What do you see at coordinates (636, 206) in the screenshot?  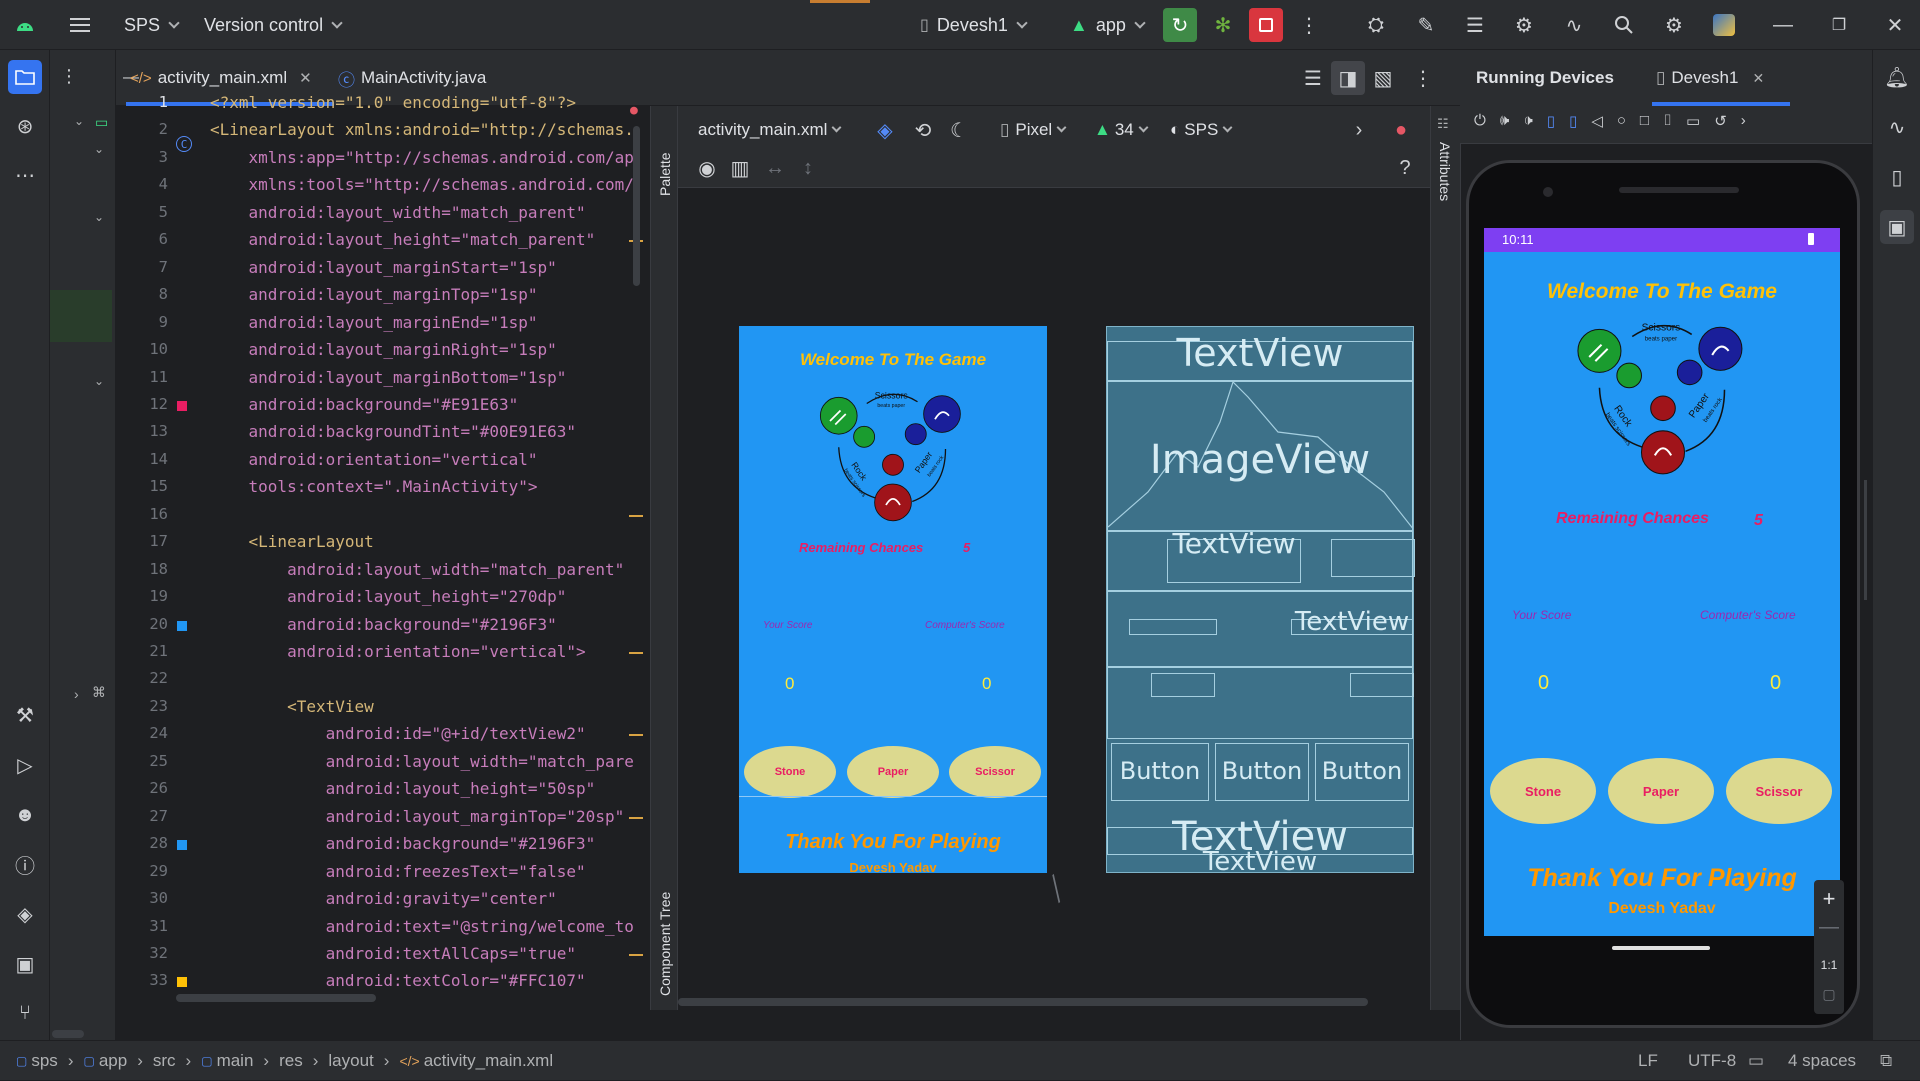 I see `editor-vertical-scrollbar` at bounding box center [636, 206].